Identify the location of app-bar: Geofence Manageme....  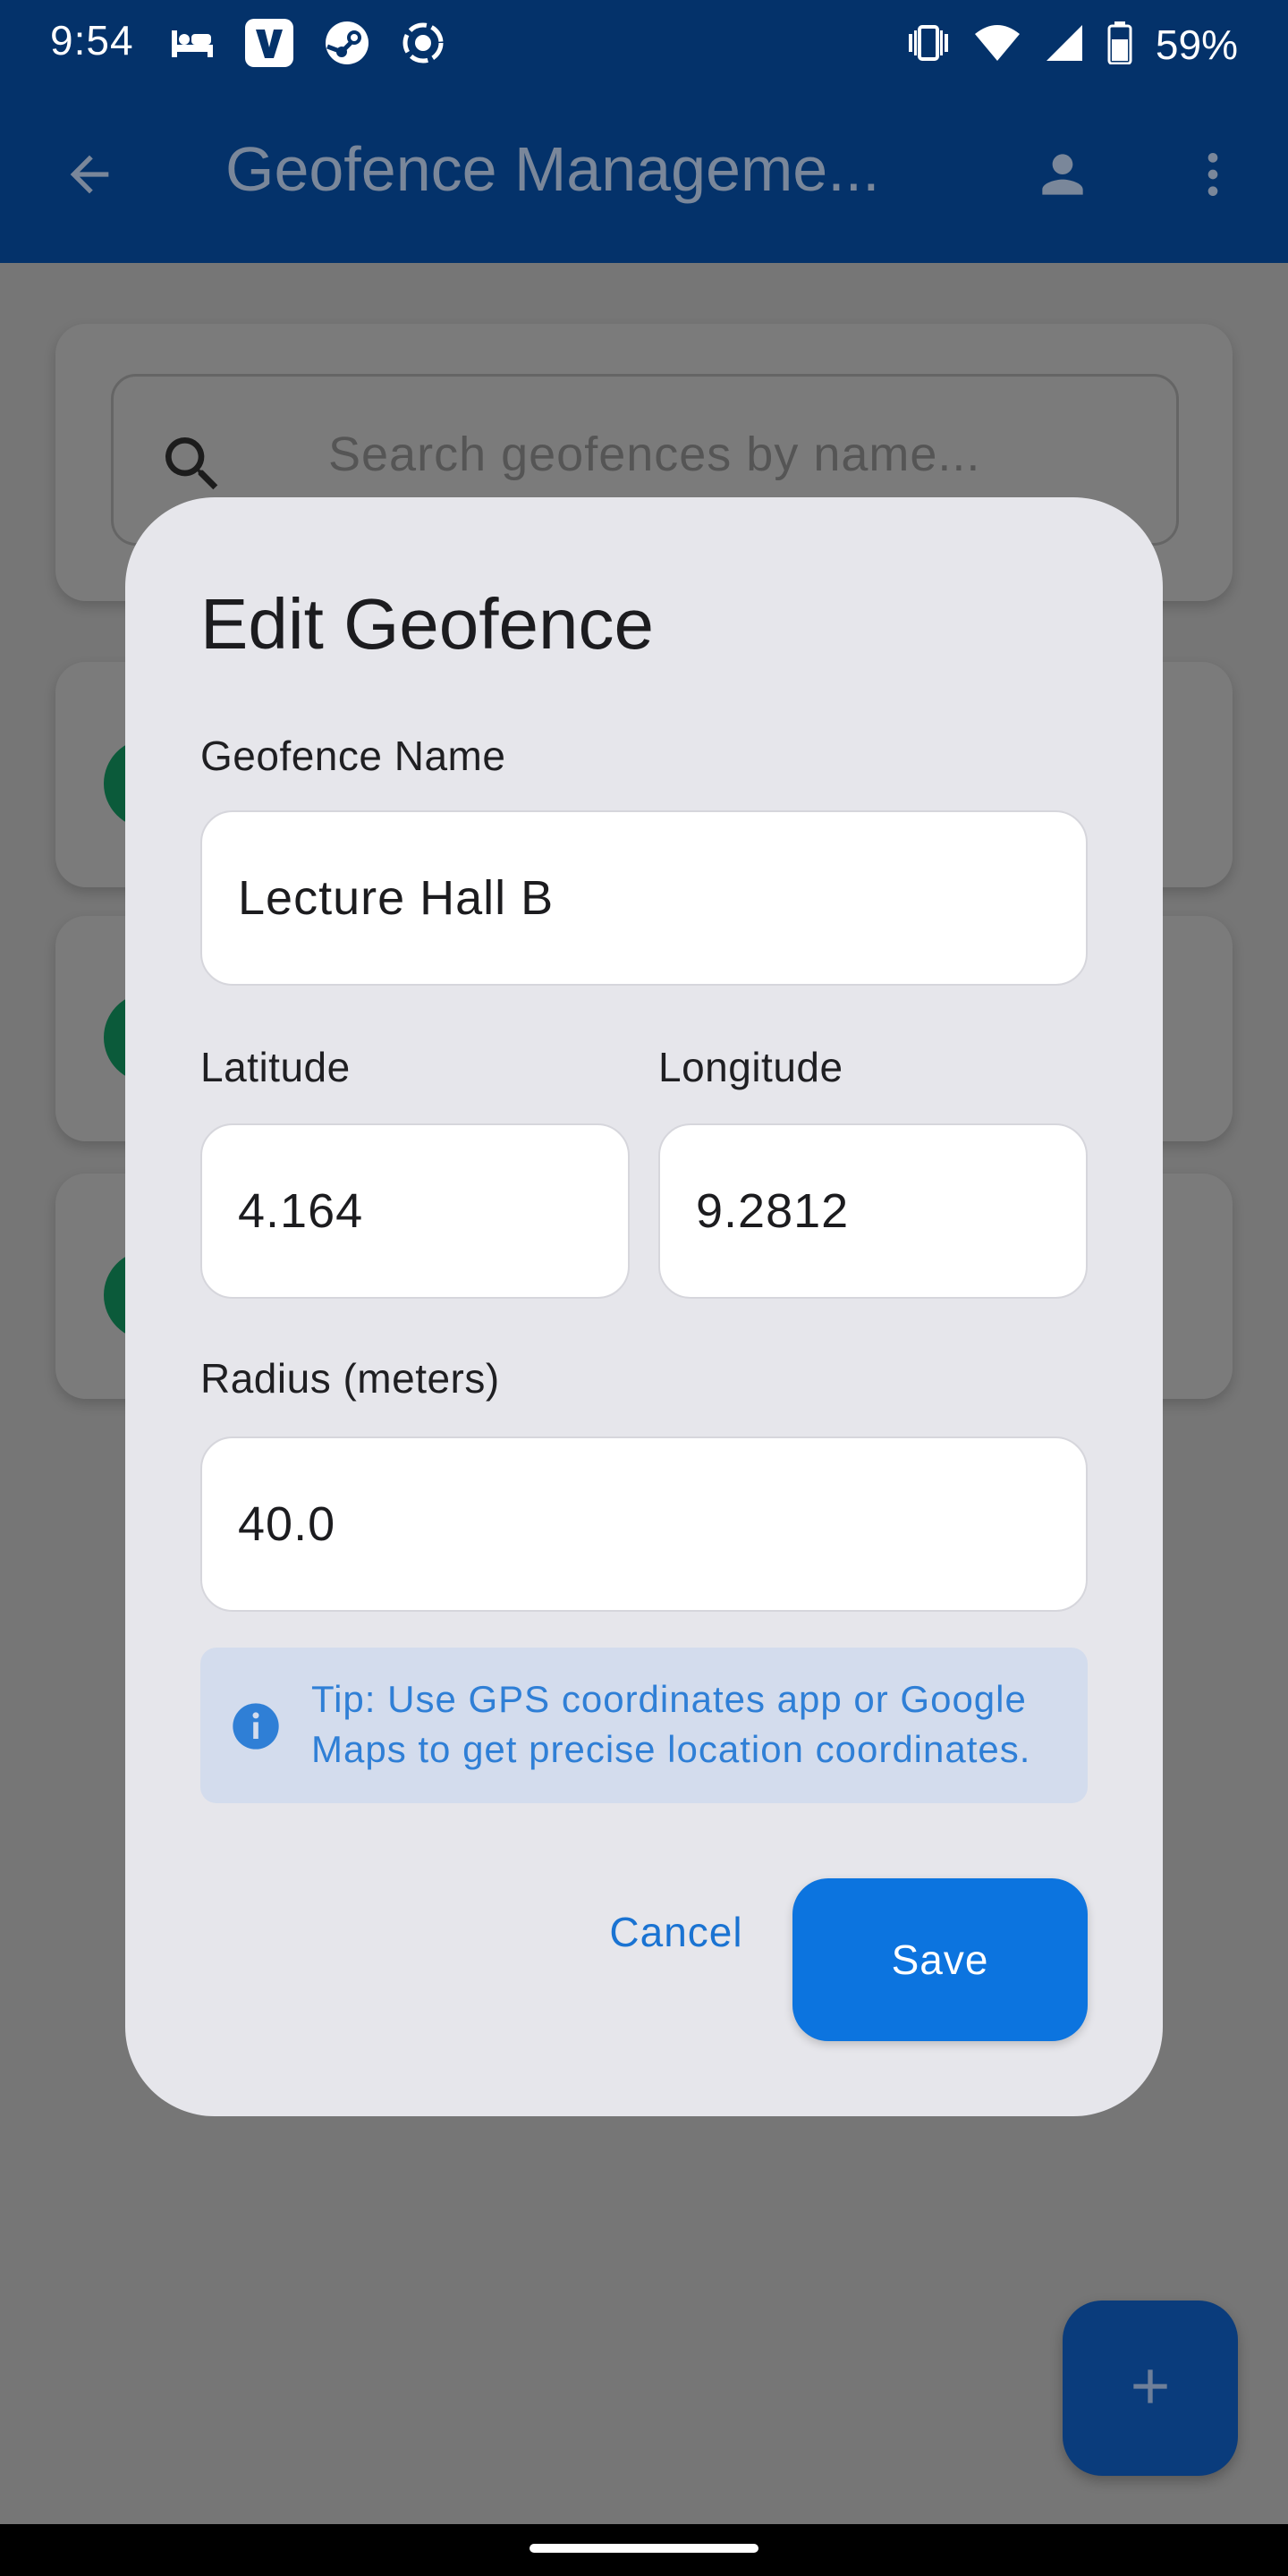
(644, 176).